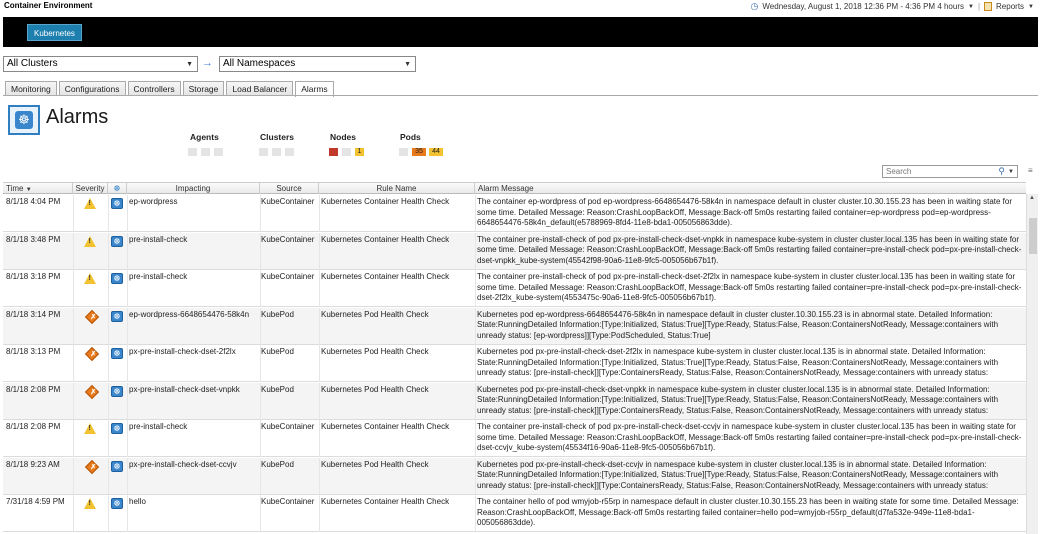 The image size is (1040, 534). Describe the element at coordinates (33, 201) in the screenshot. I see `alarm-time: 8/1/18 4:04 PM` at that location.